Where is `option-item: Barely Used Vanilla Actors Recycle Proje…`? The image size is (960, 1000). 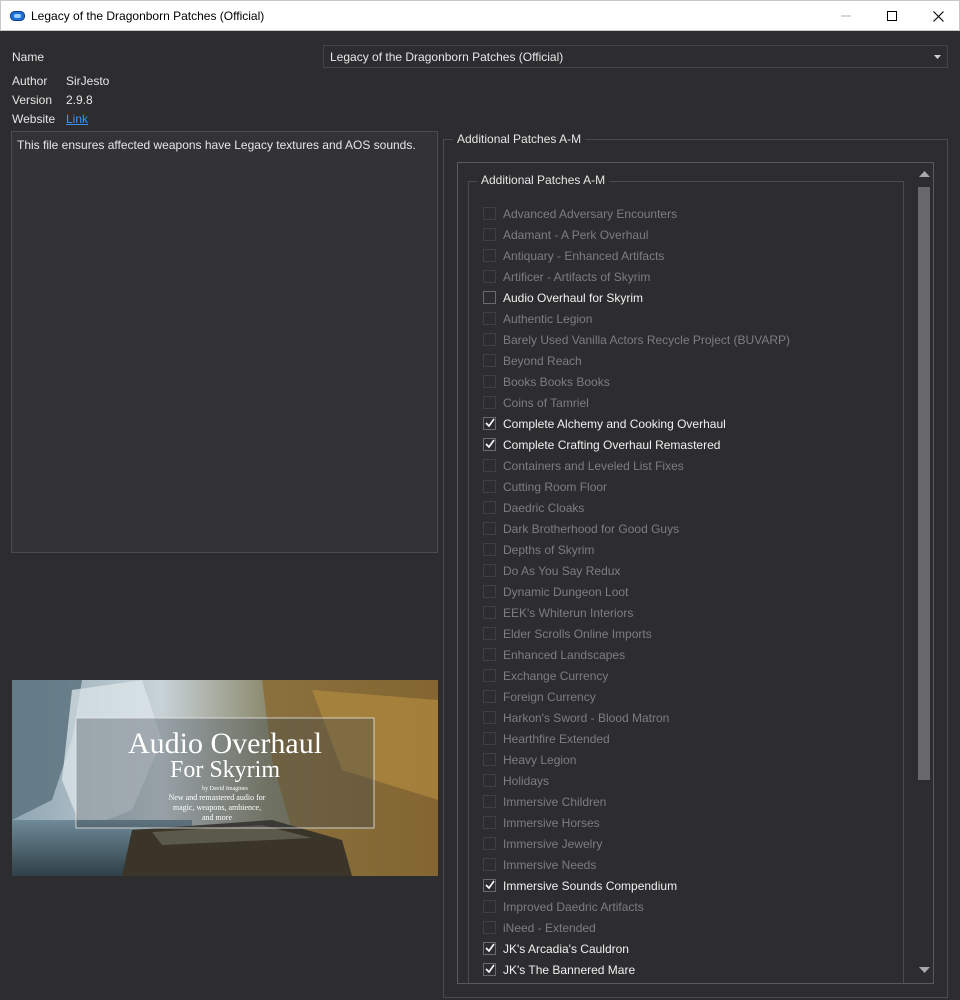
option-item: Barely Used Vanilla Actors Recycle Proje… is located at coordinates (636, 339).